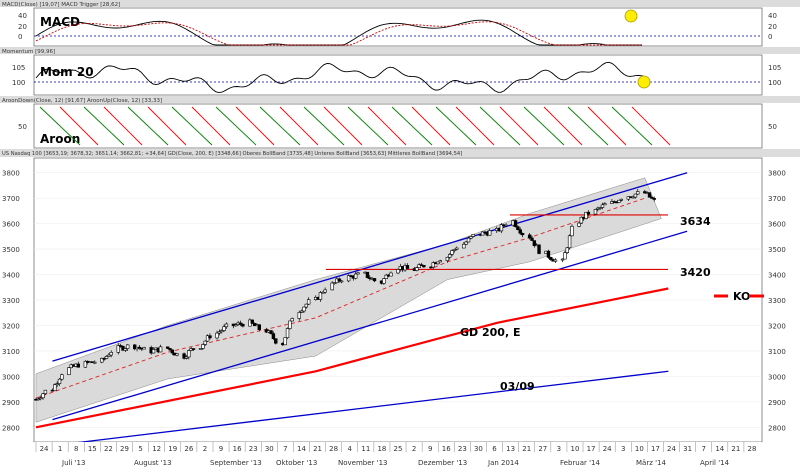  What do you see at coordinates (362, 463) in the screenshot?
I see `x-month-label: November '13` at bounding box center [362, 463].